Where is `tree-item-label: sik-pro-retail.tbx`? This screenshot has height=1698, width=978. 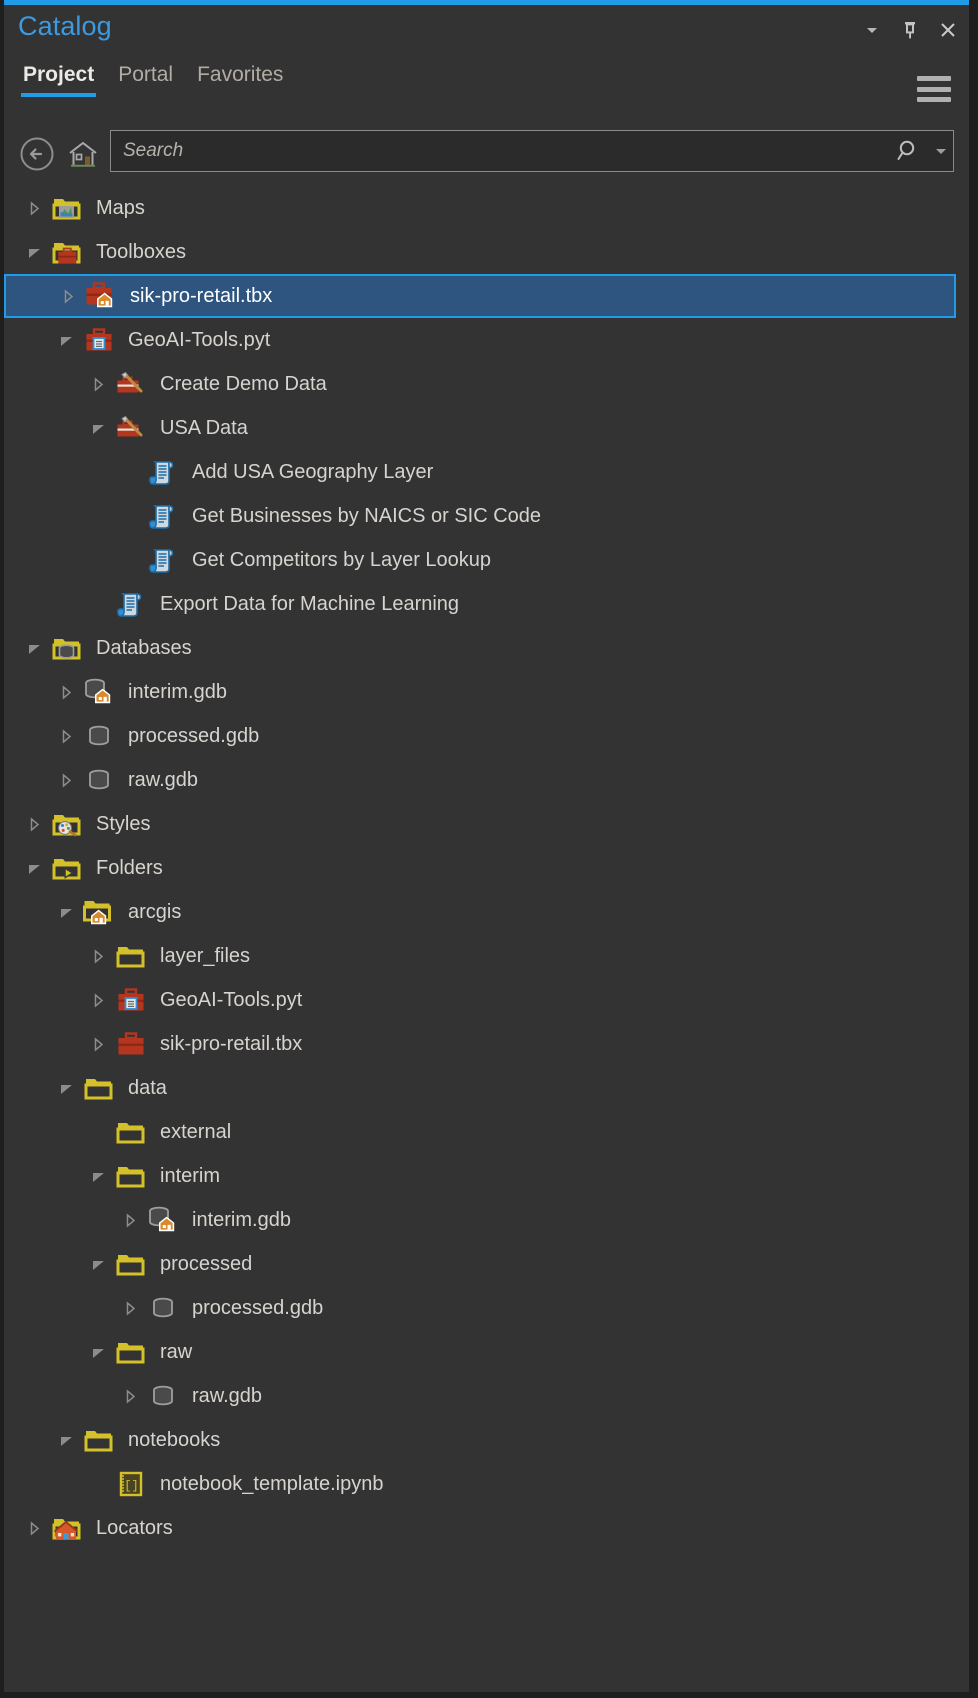
tree-item-label: sik-pro-retail.tbx is located at coordinates (201, 295).